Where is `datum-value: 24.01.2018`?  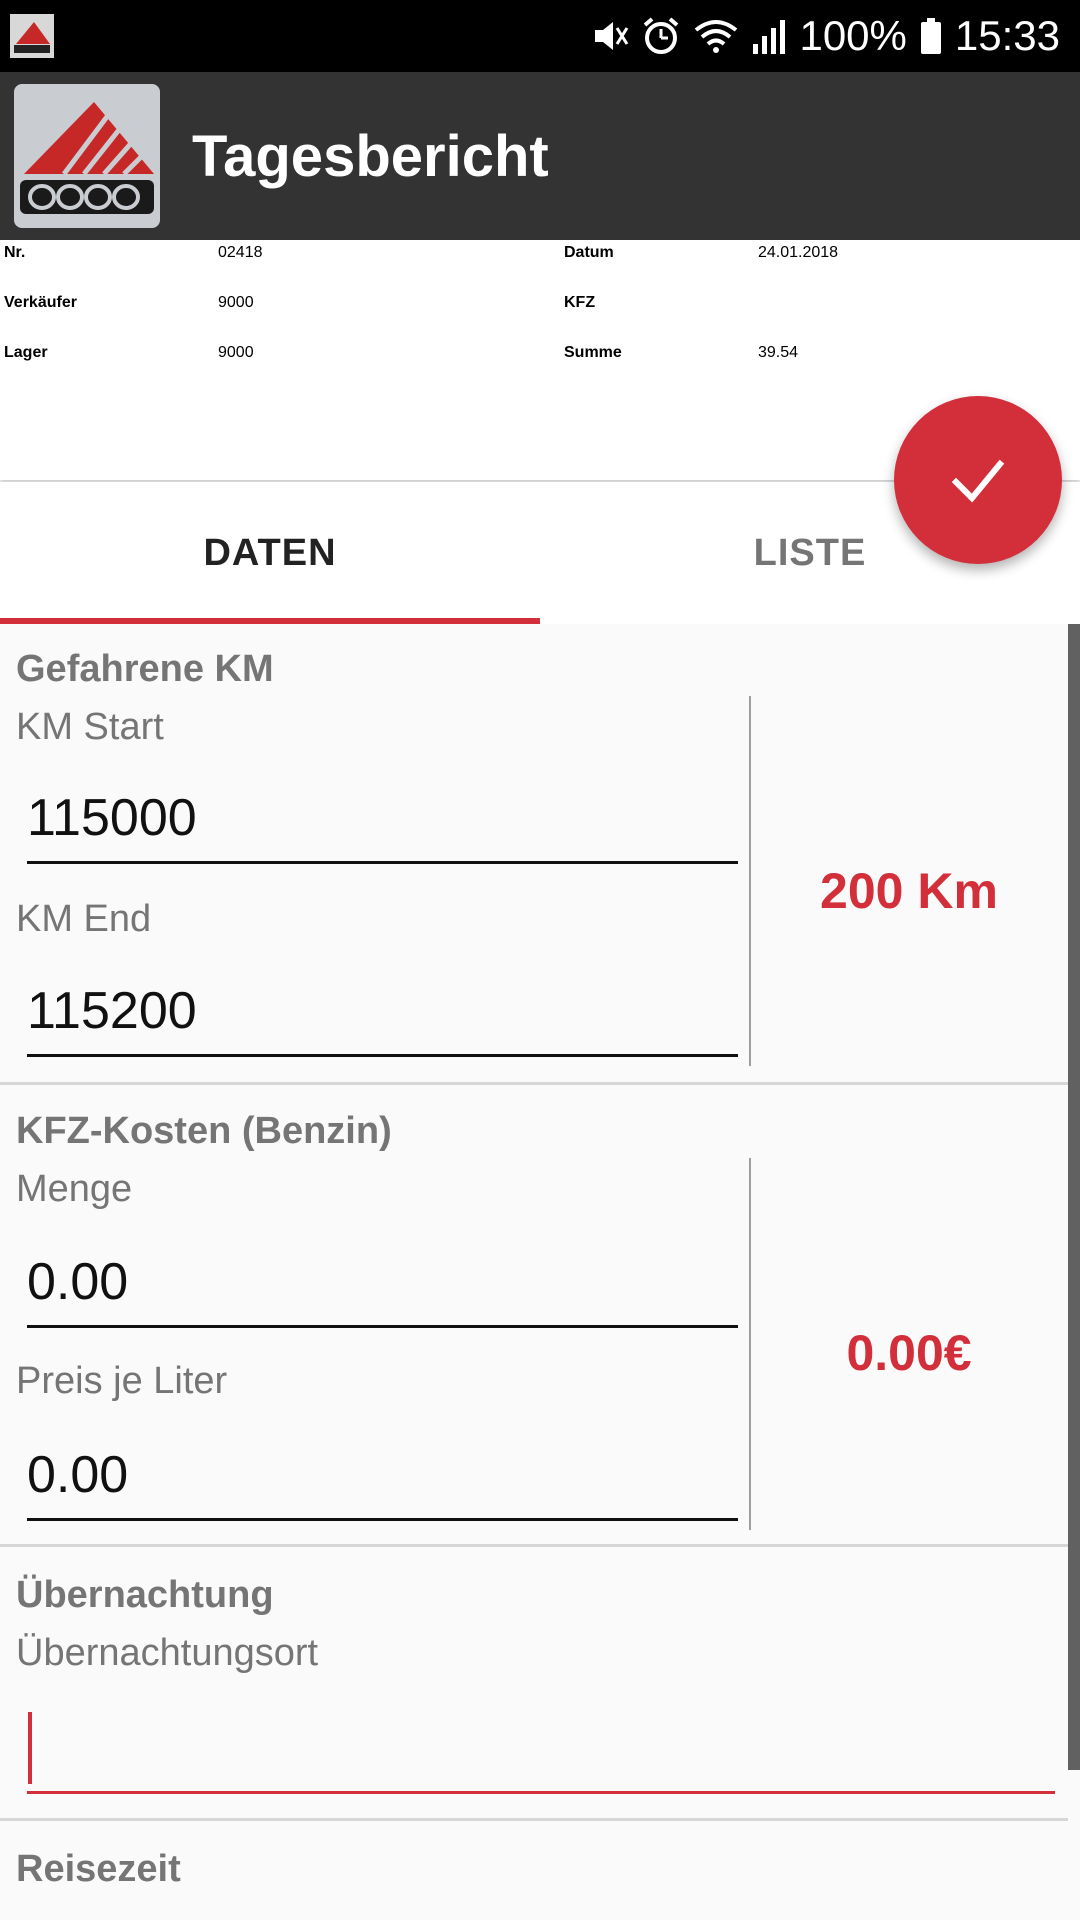
datum-value: 24.01.2018 is located at coordinates (798, 252).